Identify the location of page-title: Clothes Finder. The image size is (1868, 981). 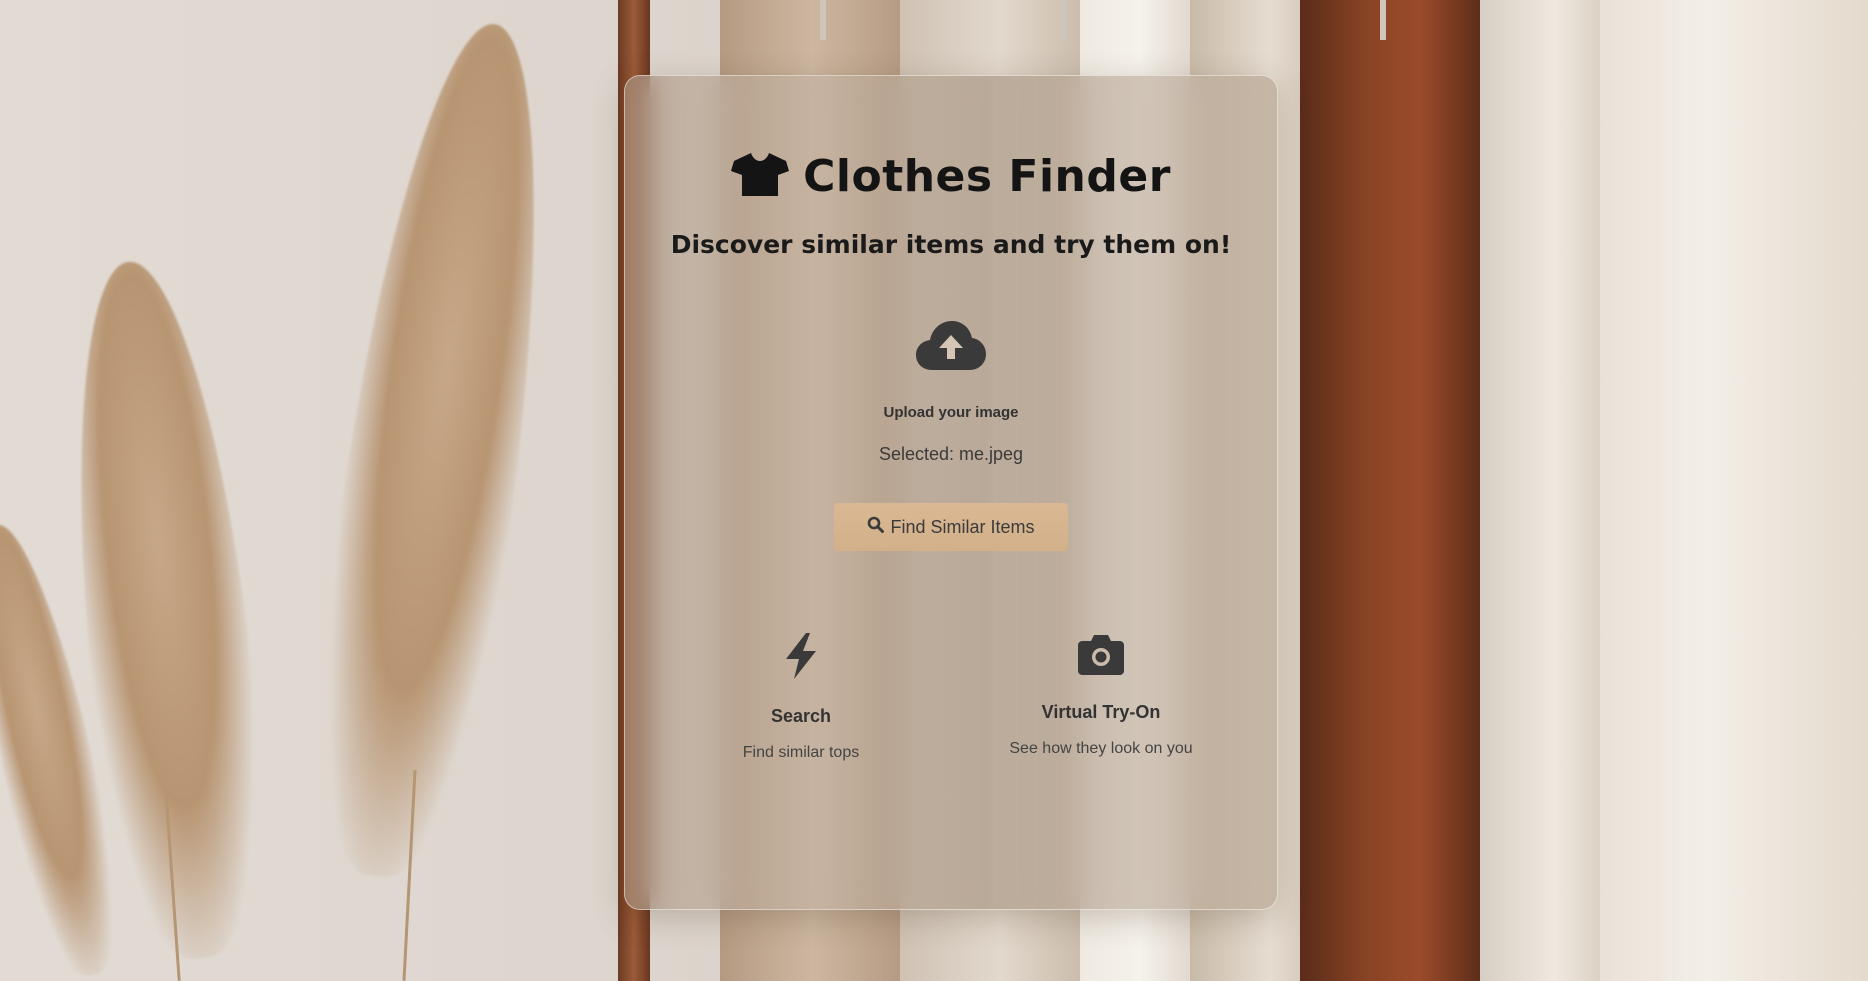
(987, 176).